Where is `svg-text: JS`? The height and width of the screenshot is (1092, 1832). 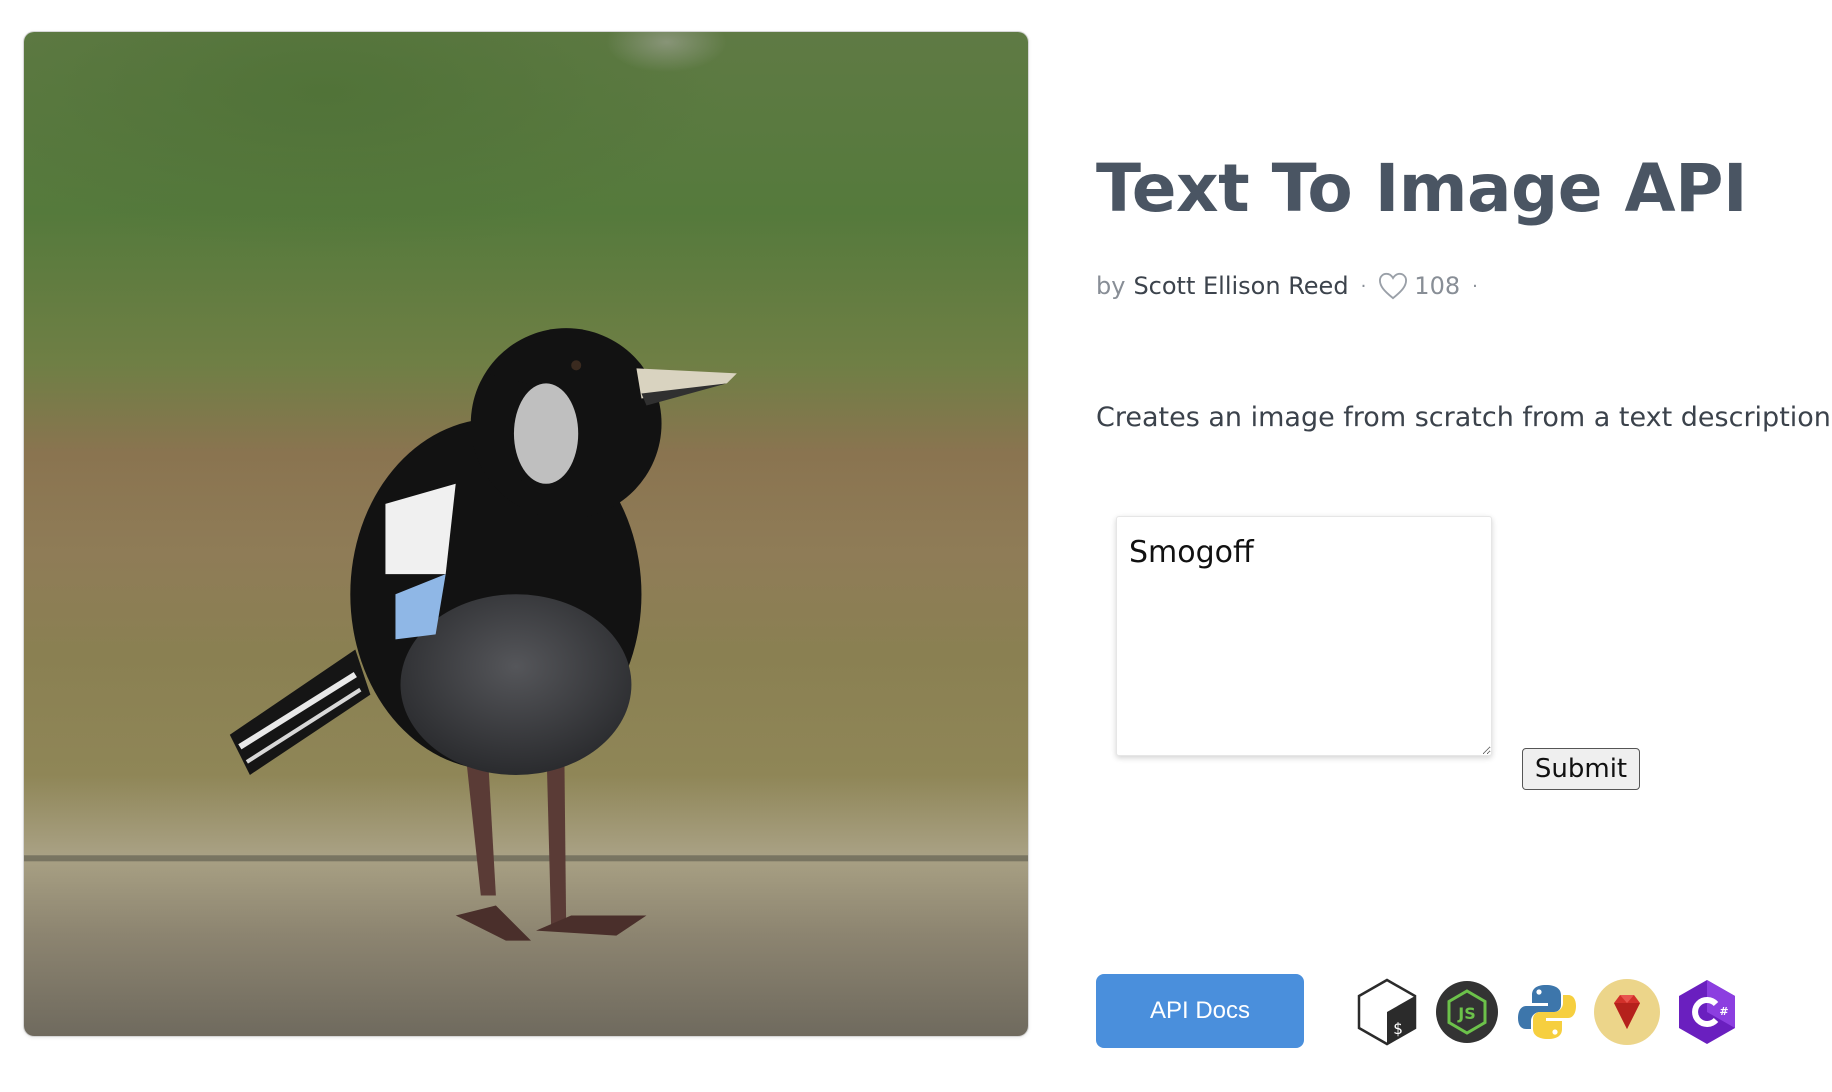
svg-text: JS is located at coordinates (1466, 1013).